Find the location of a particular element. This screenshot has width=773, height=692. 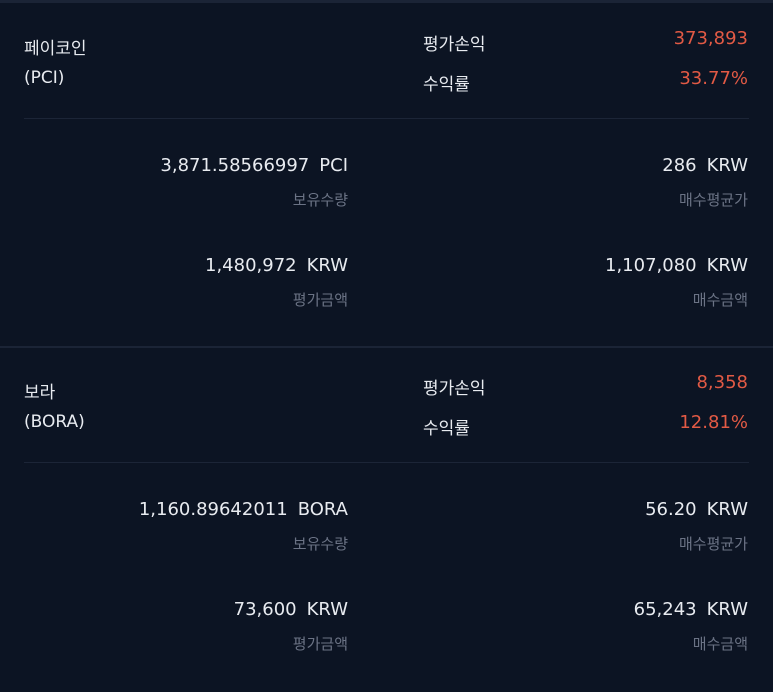

coin-name: 페이코인 is located at coordinates (55, 49).